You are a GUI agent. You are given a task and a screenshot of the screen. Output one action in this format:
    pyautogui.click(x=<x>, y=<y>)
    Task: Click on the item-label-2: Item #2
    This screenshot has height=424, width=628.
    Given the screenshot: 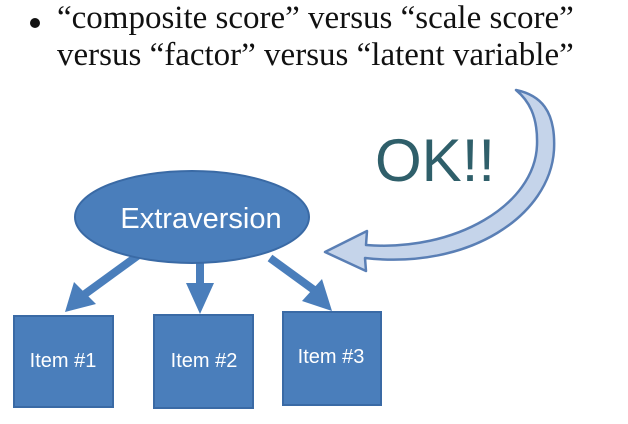 What is the action you would take?
    pyautogui.click(x=204, y=361)
    